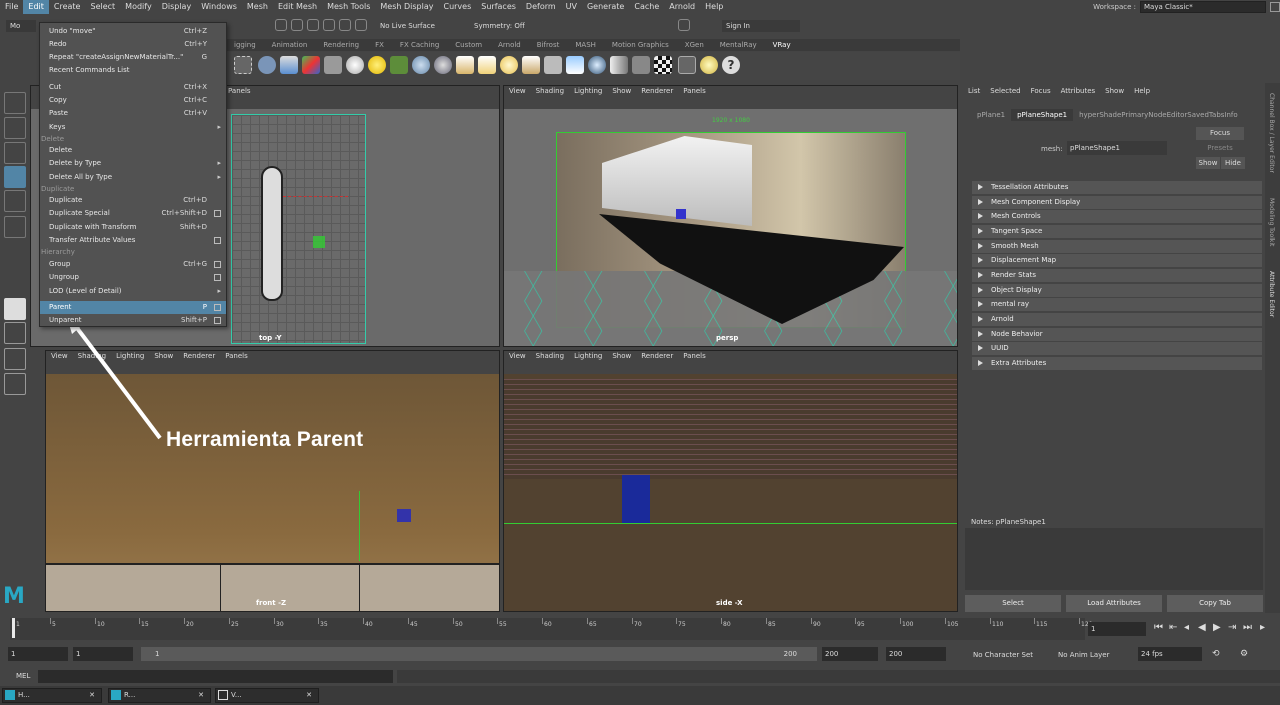  What do you see at coordinates (1271, 294) in the screenshot?
I see `side-tab-attribute-editor: Attribute Editor` at bounding box center [1271, 294].